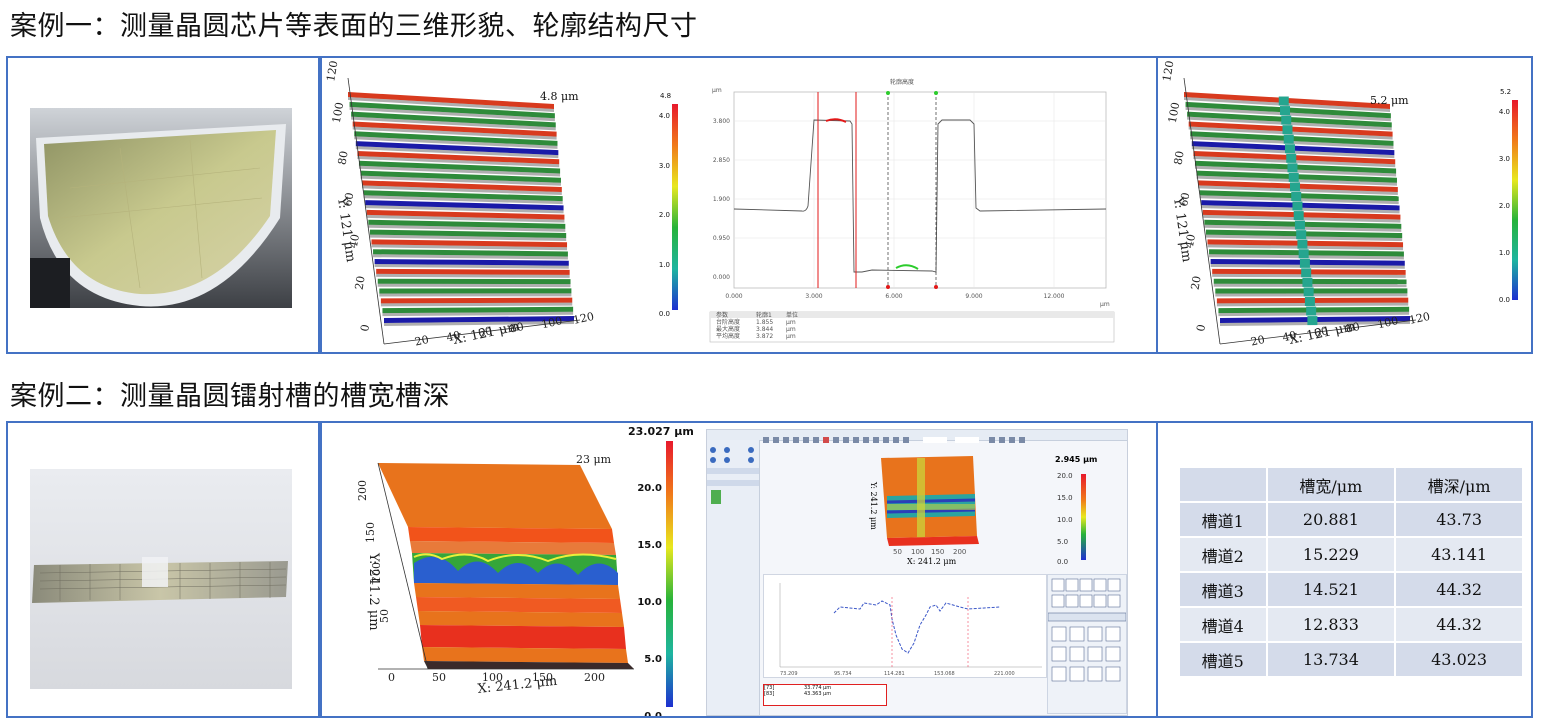 The image size is (1541, 723). I want to click on sw-profile-x-tick: 73.209, so click(789, 674).